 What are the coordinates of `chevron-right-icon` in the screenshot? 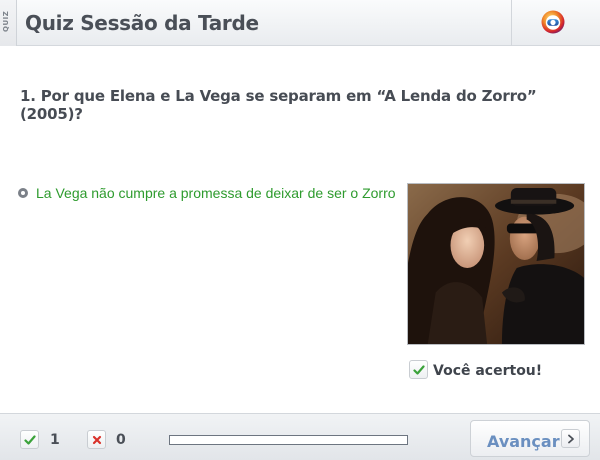 It's located at (571, 439).